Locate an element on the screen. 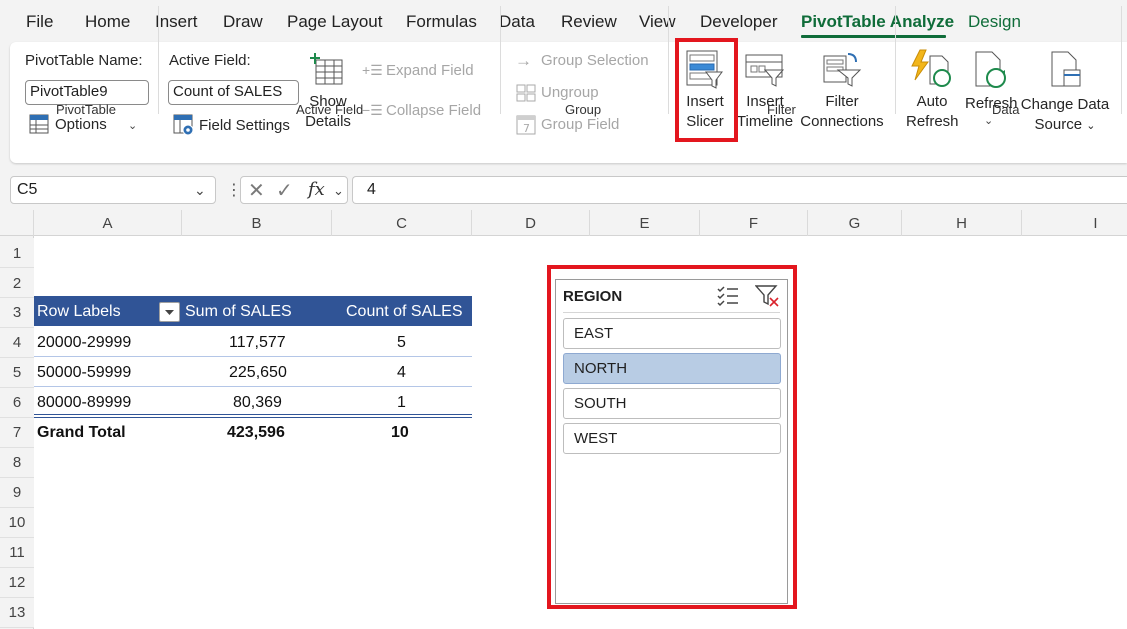  insert-function-icon: fx is located at coordinates (316, 189).